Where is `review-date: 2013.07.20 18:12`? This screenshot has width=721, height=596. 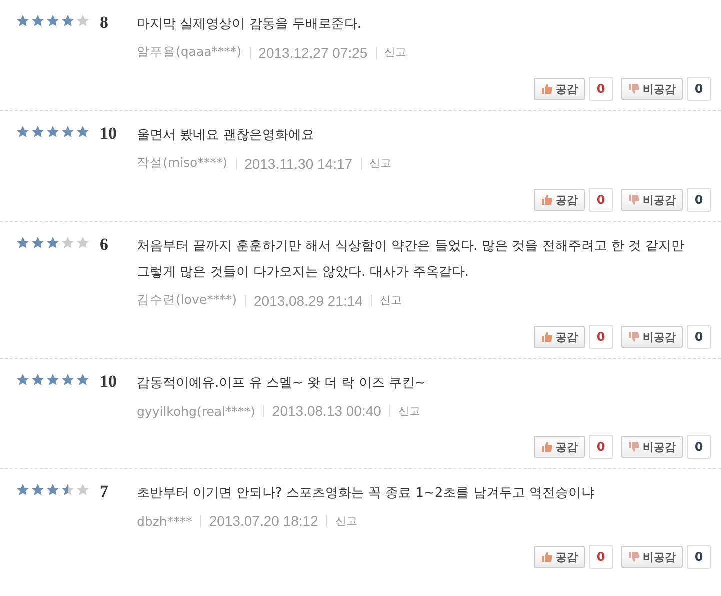
review-date: 2013.07.20 18:12 is located at coordinates (263, 521).